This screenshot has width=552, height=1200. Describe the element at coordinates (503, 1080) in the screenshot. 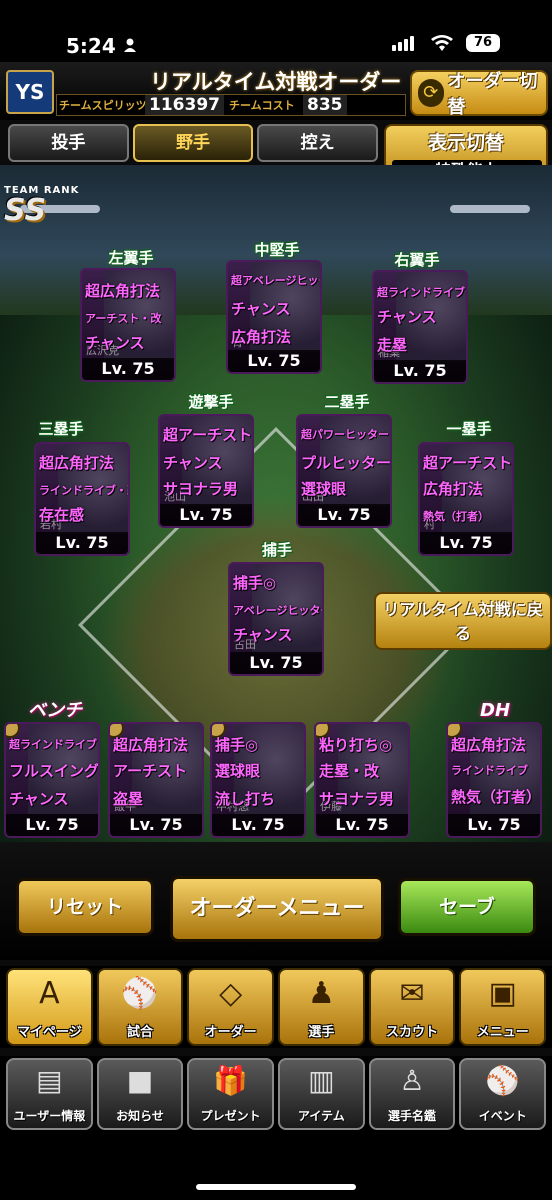

I see `event-icon: ⚾` at that location.